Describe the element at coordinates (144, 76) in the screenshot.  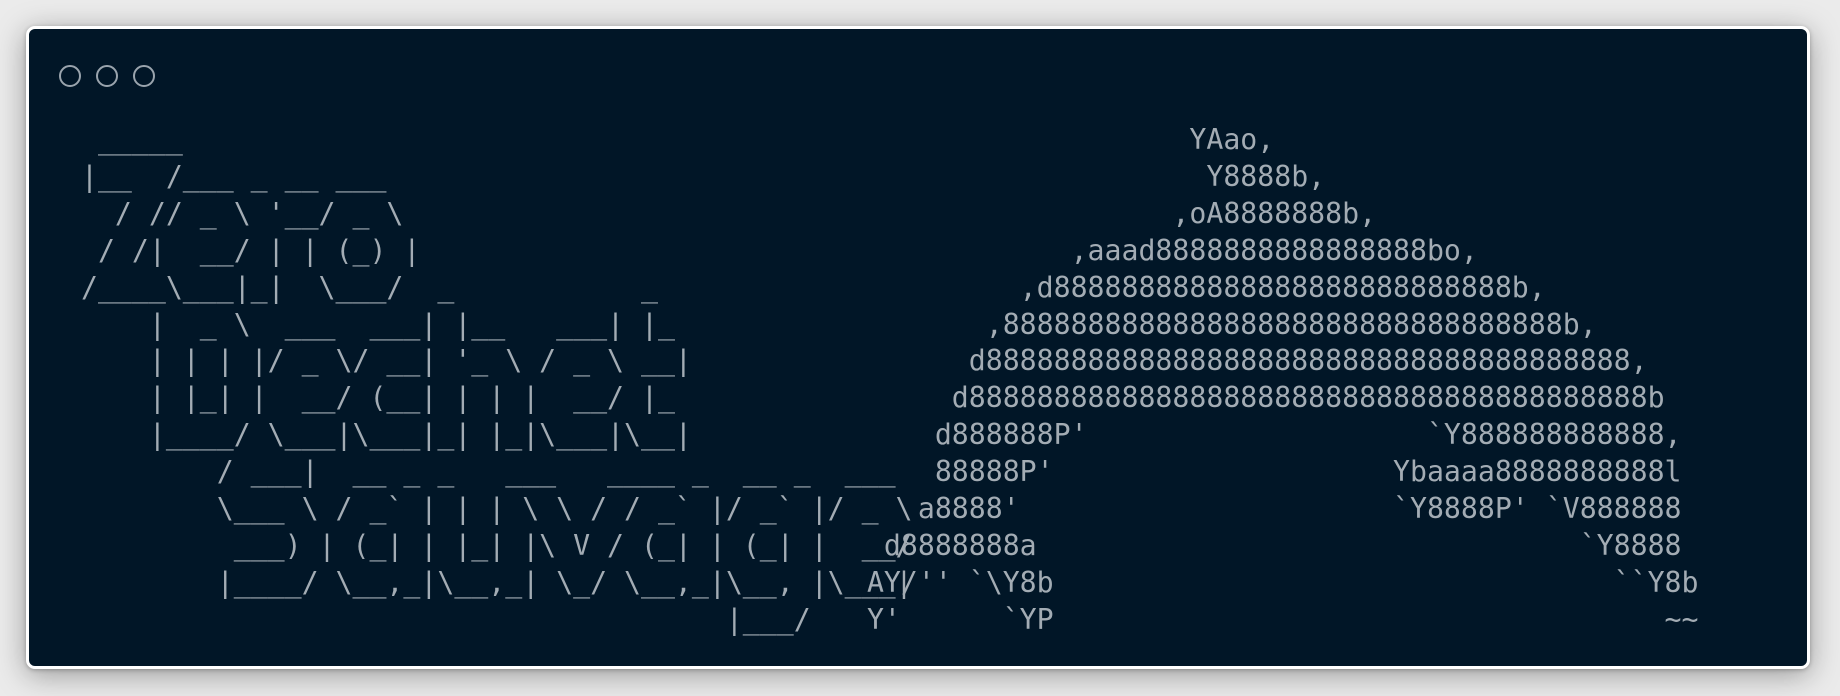
I see `maximize-window-button` at that location.